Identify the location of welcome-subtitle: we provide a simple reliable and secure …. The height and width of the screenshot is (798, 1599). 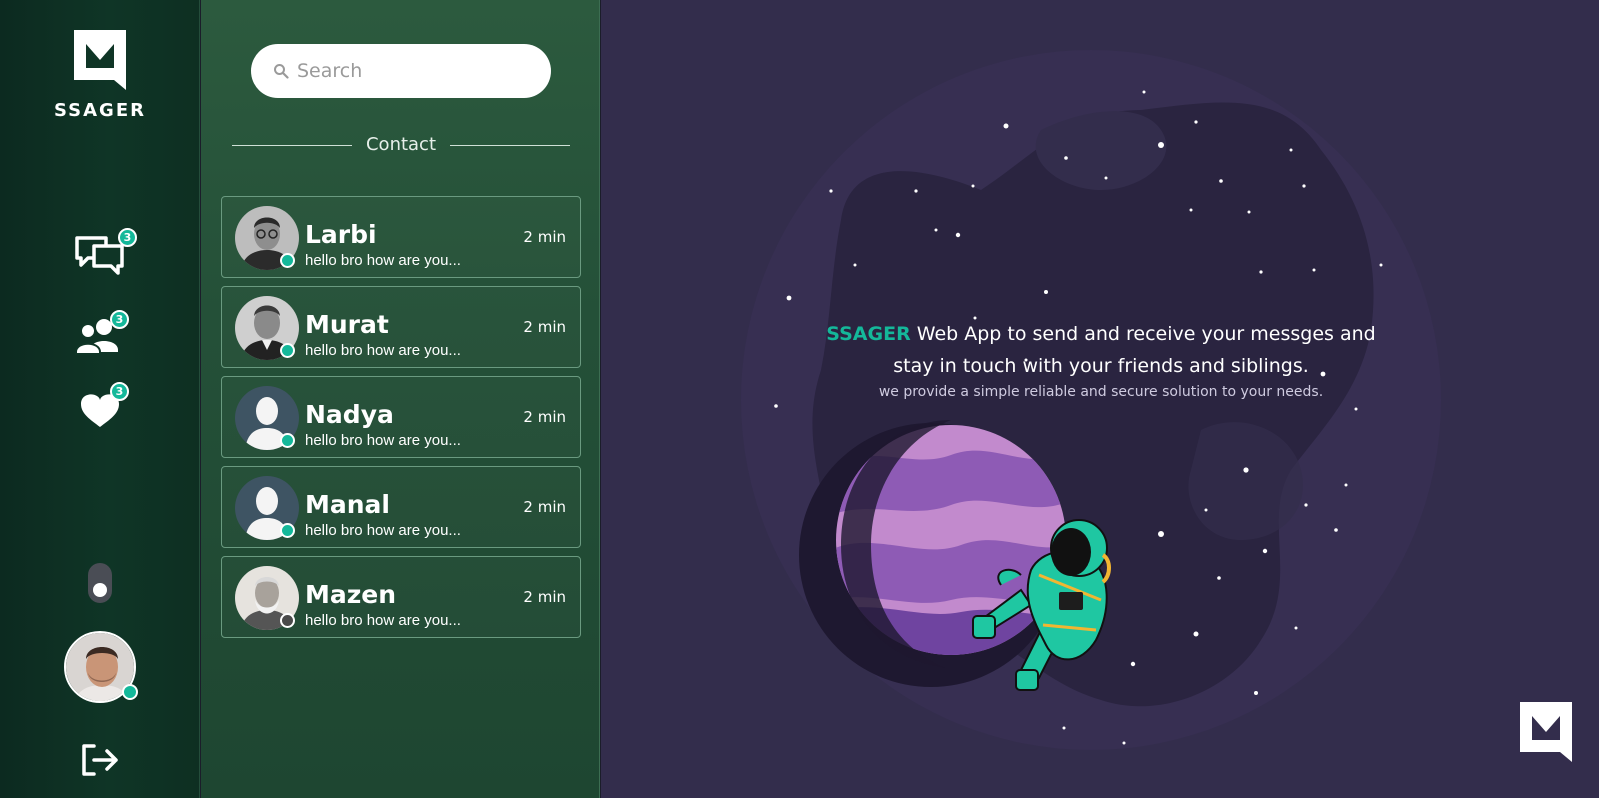
(1101, 392).